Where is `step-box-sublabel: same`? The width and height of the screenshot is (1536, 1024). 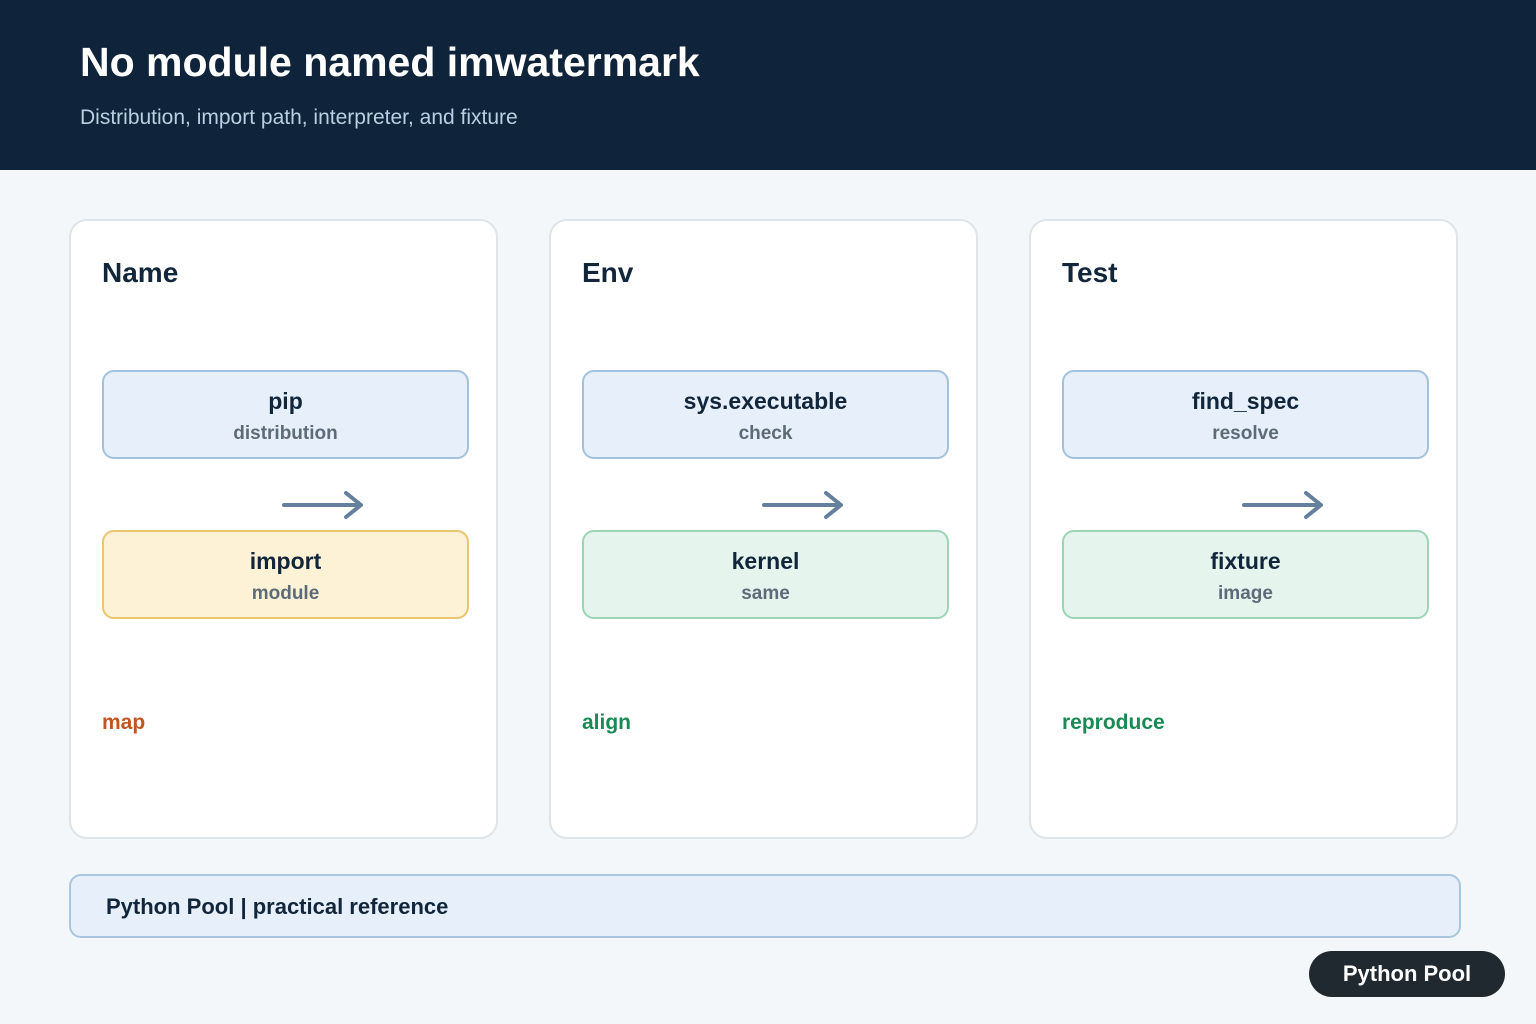
step-box-sublabel: same is located at coordinates (765, 593).